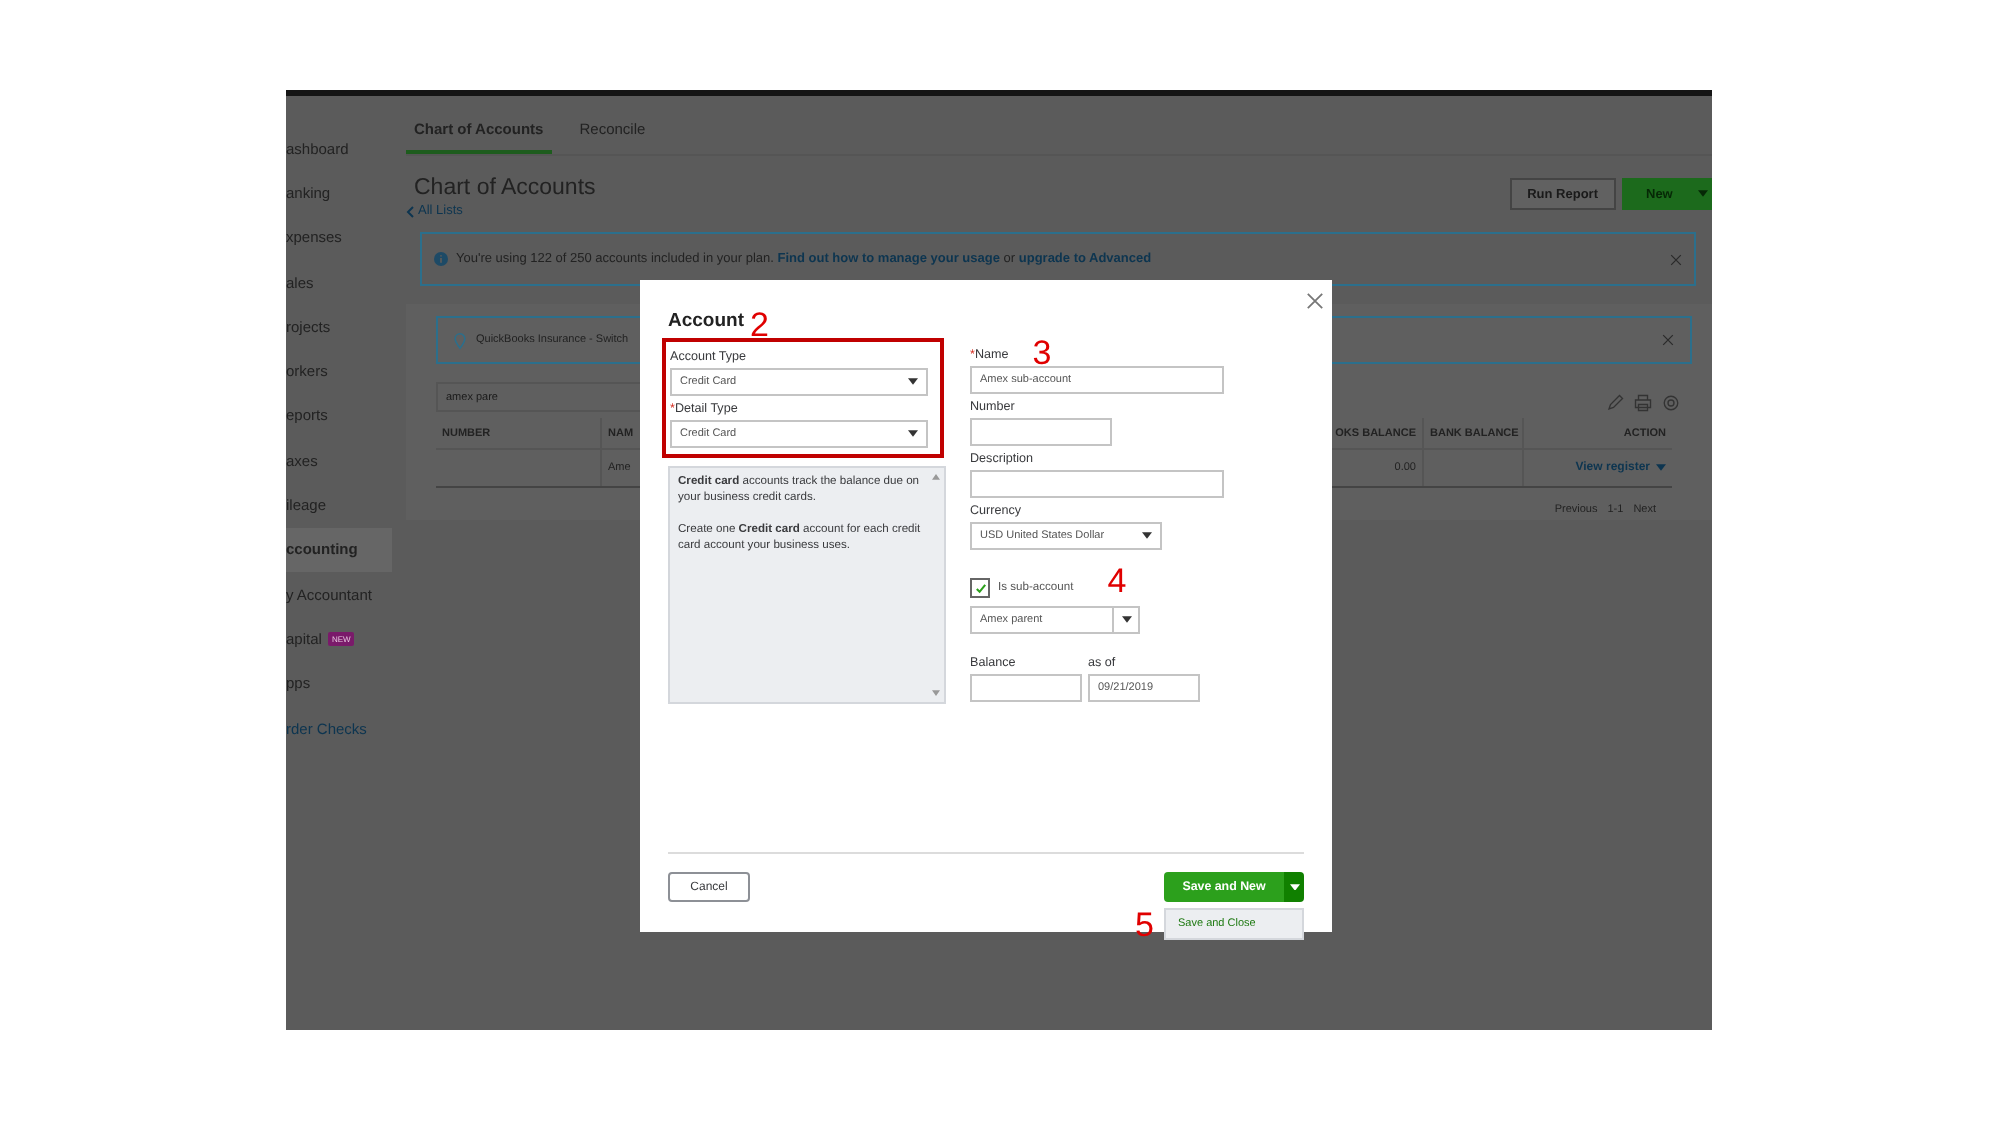 The image size is (1998, 1124). What do you see at coordinates (1117, 580) in the screenshot?
I see `annotation-number: 4` at bounding box center [1117, 580].